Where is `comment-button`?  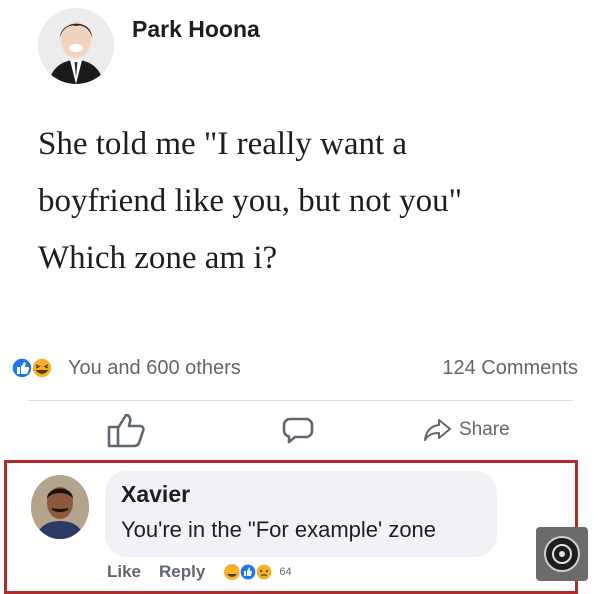
comment-button is located at coordinates (298, 430).